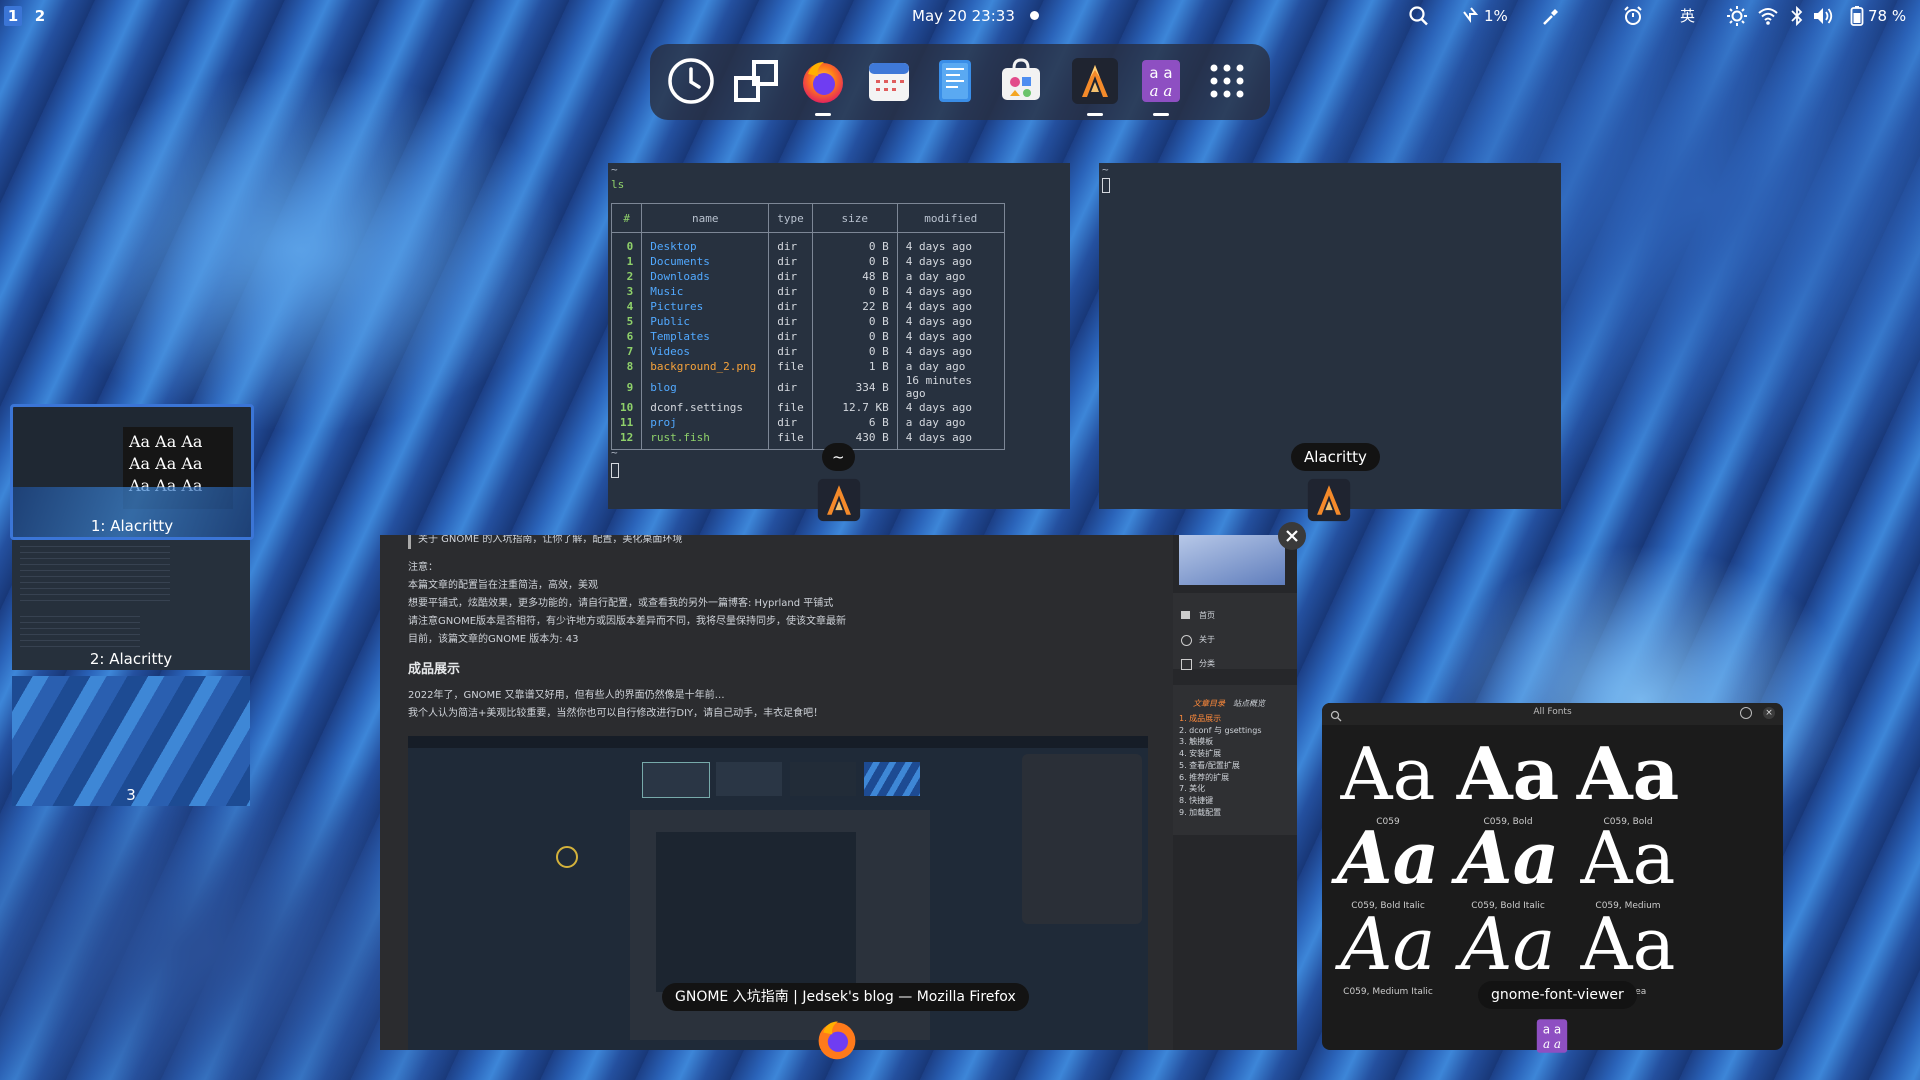 This screenshot has width=1920, height=1080. I want to click on dash-dock: a aa a, so click(960, 82).